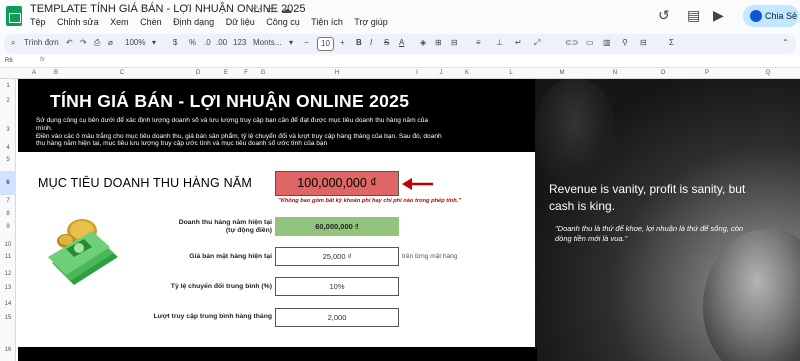 This screenshot has width=800, height=361. Describe the element at coordinates (283, 22) in the screenshot. I see `menu-tools: Công cụ` at that location.